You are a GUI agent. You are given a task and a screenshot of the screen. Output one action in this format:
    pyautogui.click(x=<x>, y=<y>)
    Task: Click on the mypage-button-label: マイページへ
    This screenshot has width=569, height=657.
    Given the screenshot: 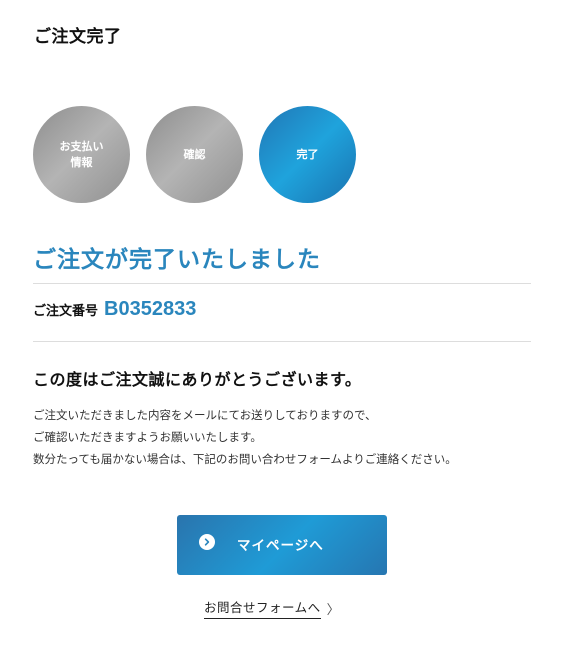 What is the action you would take?
    pyautogui.click(x=280, y=546)
    